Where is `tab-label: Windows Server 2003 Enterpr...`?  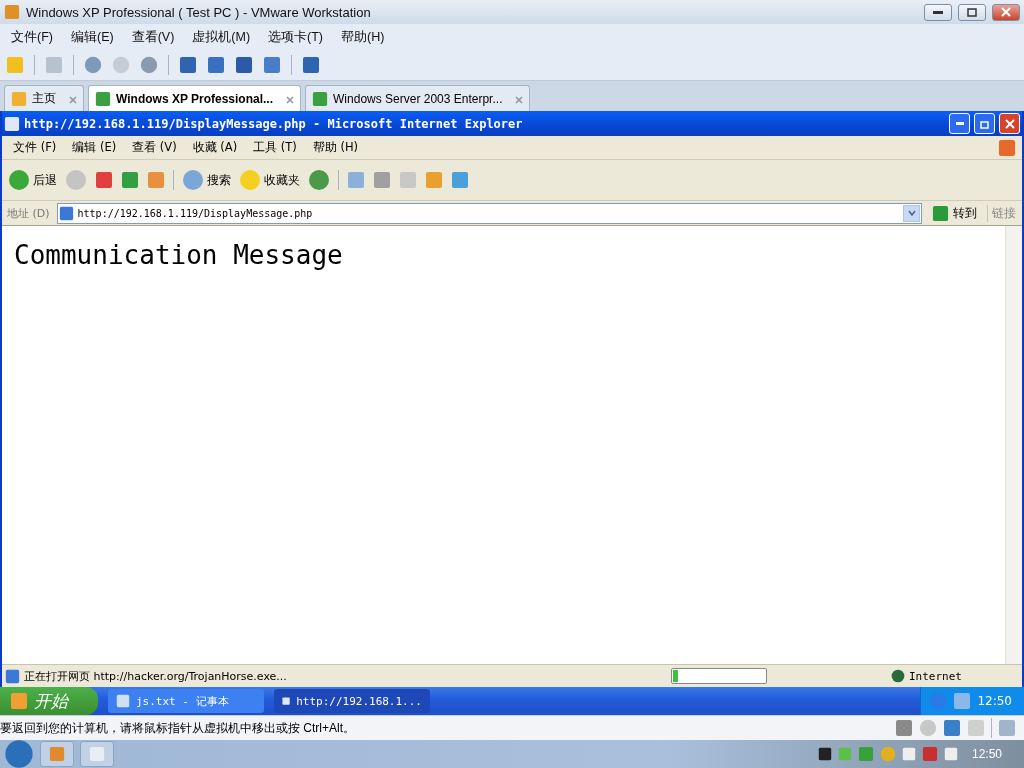 tab-label: Windows Server 2003 Enterpr... is located at coordinates (418, 98).